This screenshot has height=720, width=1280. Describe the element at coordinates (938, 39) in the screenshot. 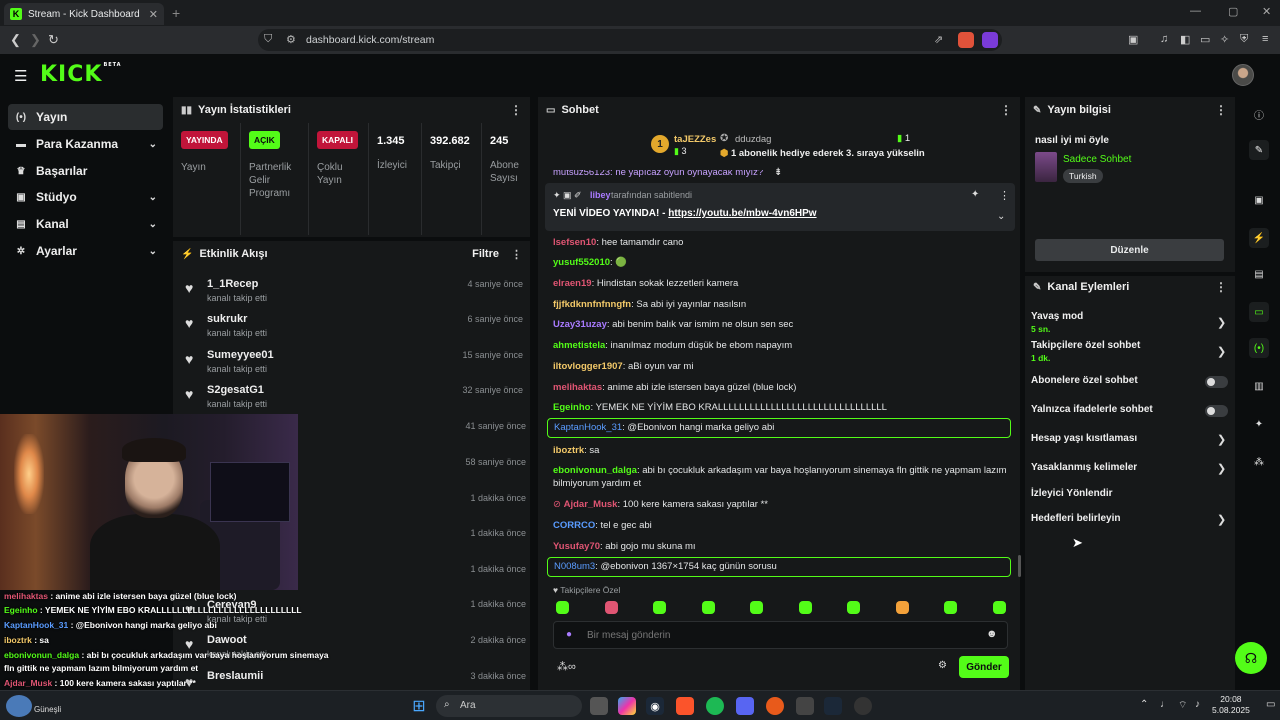

I see `share-icon: ⇗` at that location.